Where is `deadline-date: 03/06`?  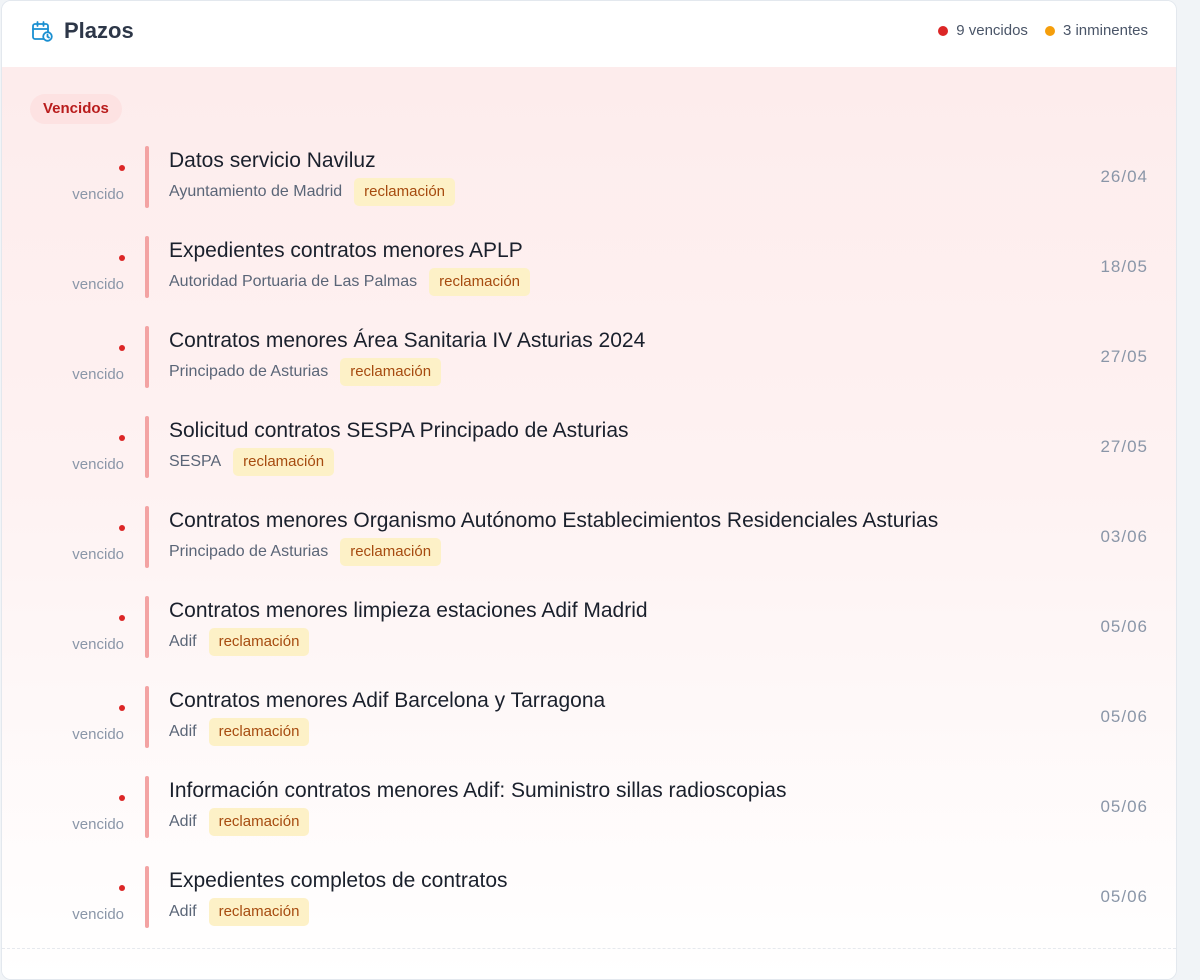
deadline-date: 03/06 is located at coordinates (1124, 536).